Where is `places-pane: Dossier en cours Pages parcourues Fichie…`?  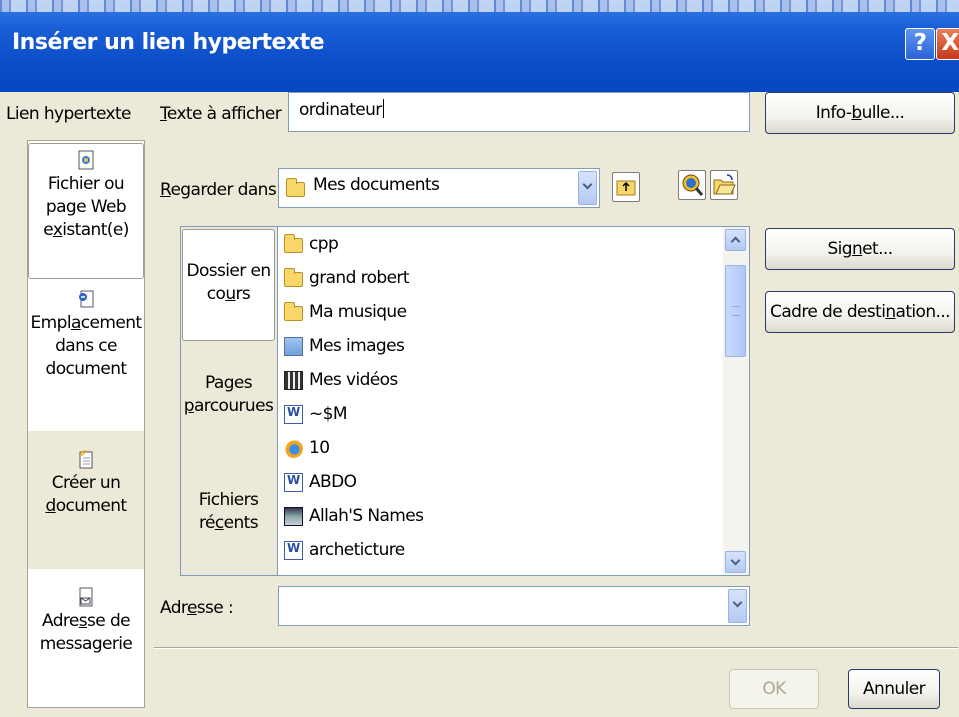
places-pane: Dossier en cours Pages parcourues Fichie… is located at coordinates (228, 401).